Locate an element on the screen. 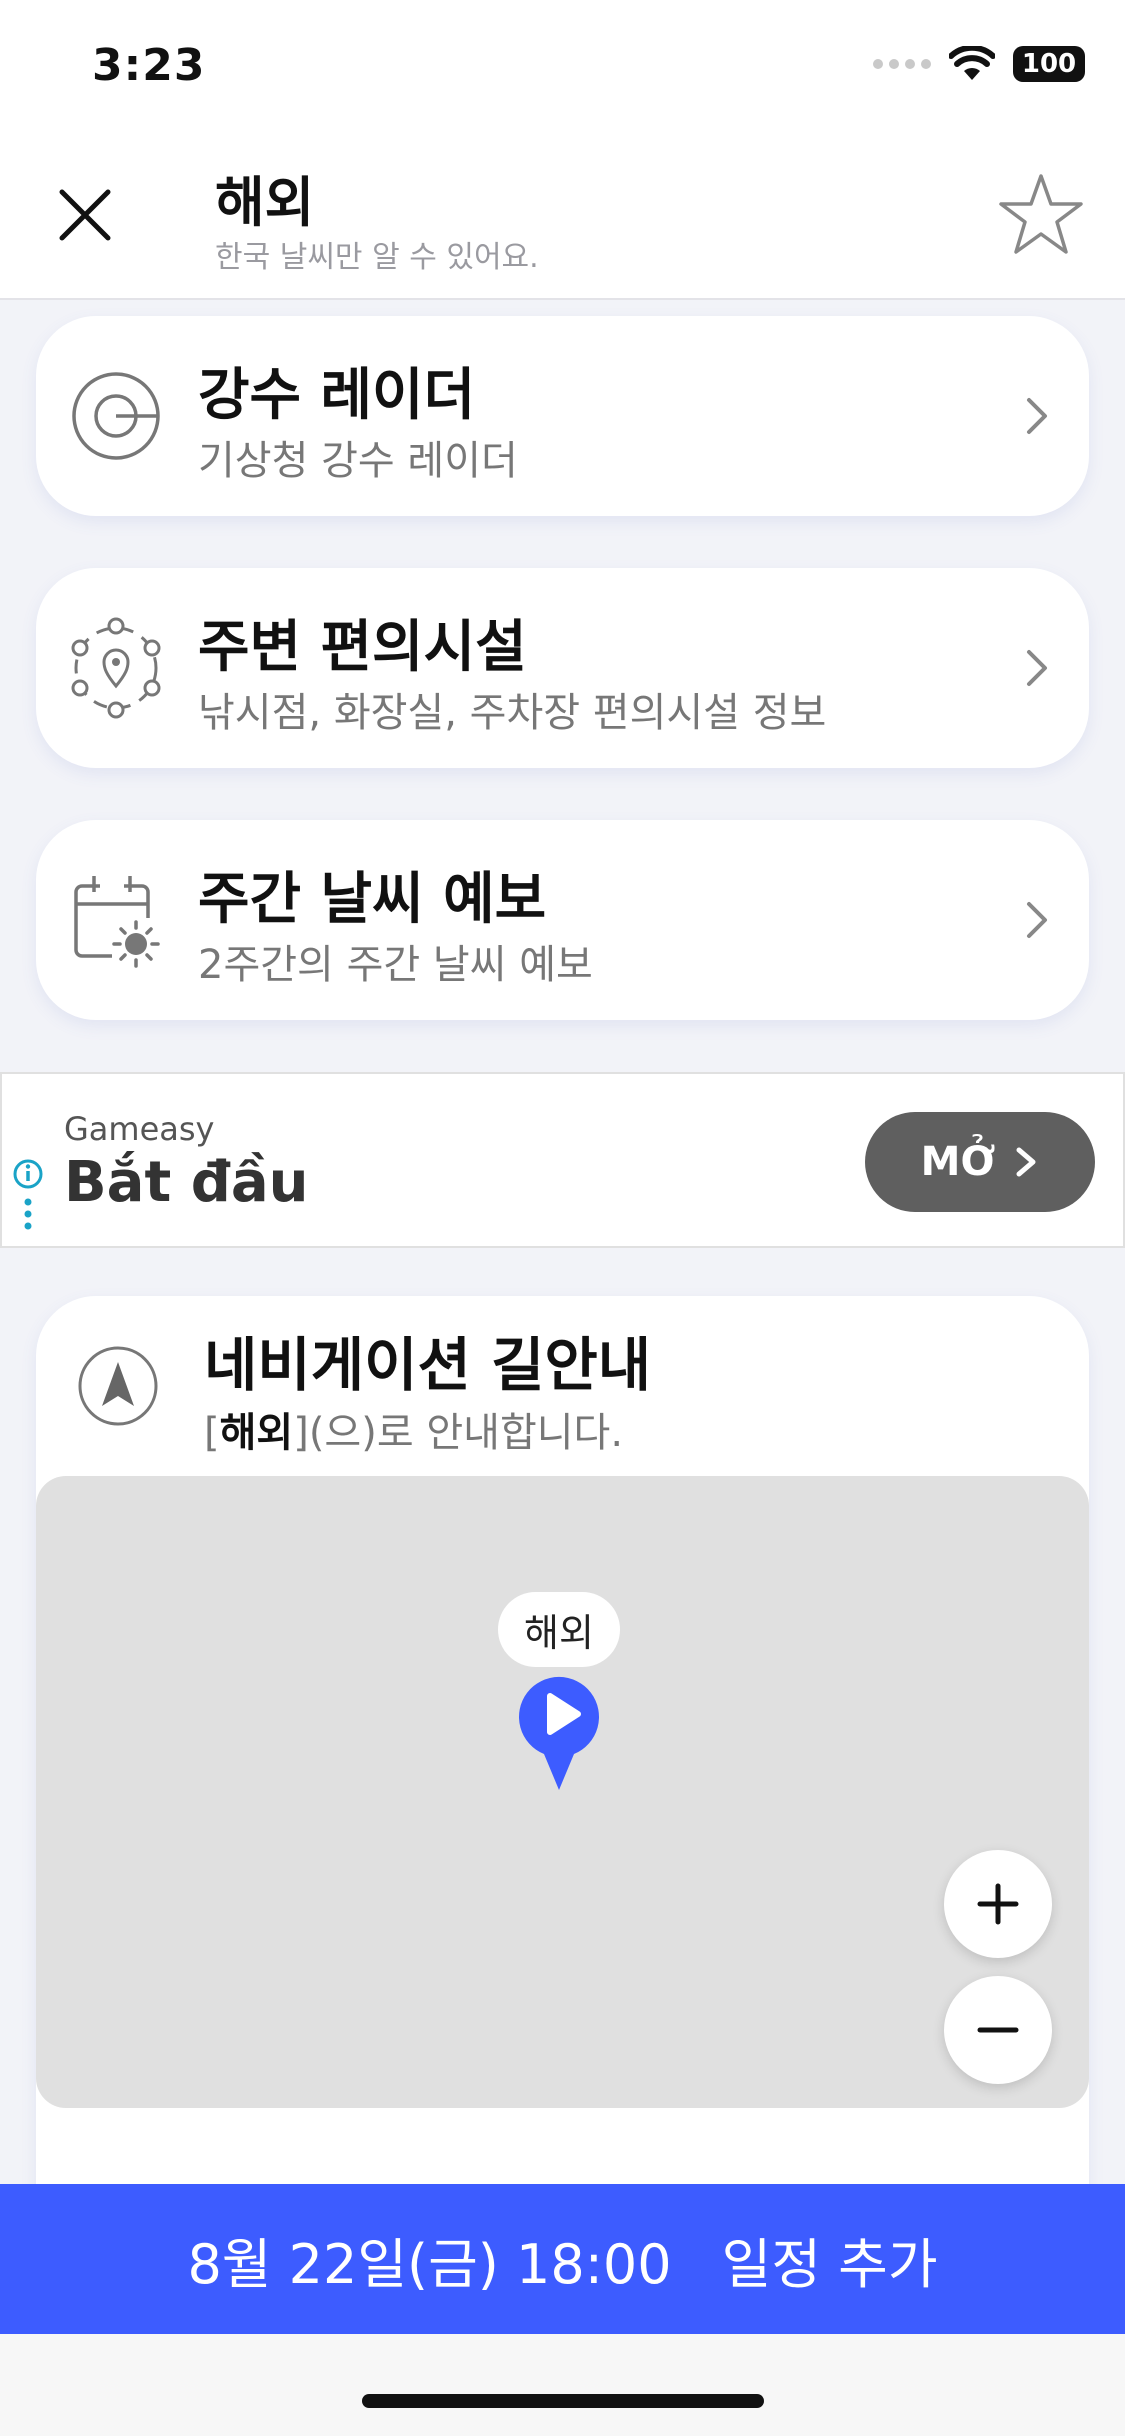 Image resolution: width=1125 pixels, height=2436 pixels. header: 해외 한국 날씨만 알 수 있어요. is located at coordinates (562, 220).